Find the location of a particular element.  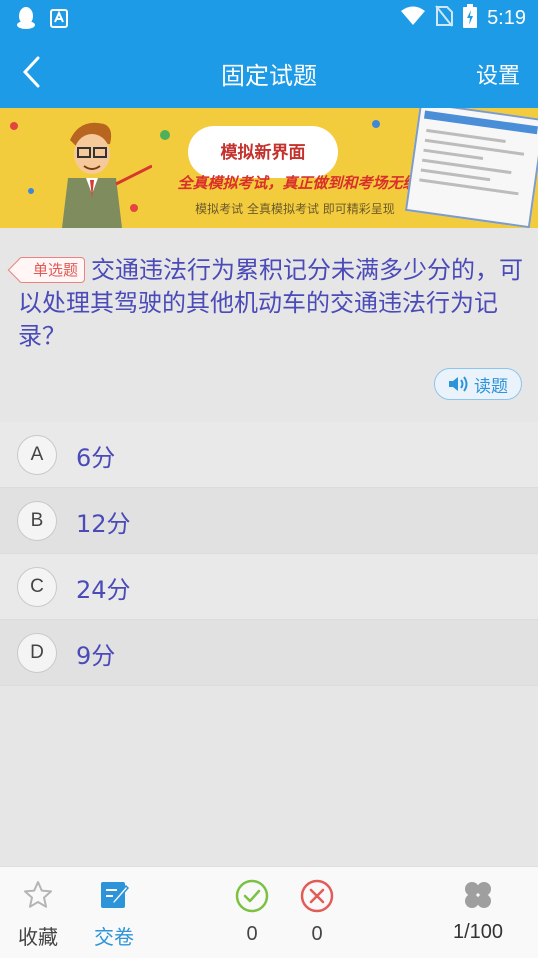

status-bar: 5:19 is located at coordinates (269, 18).